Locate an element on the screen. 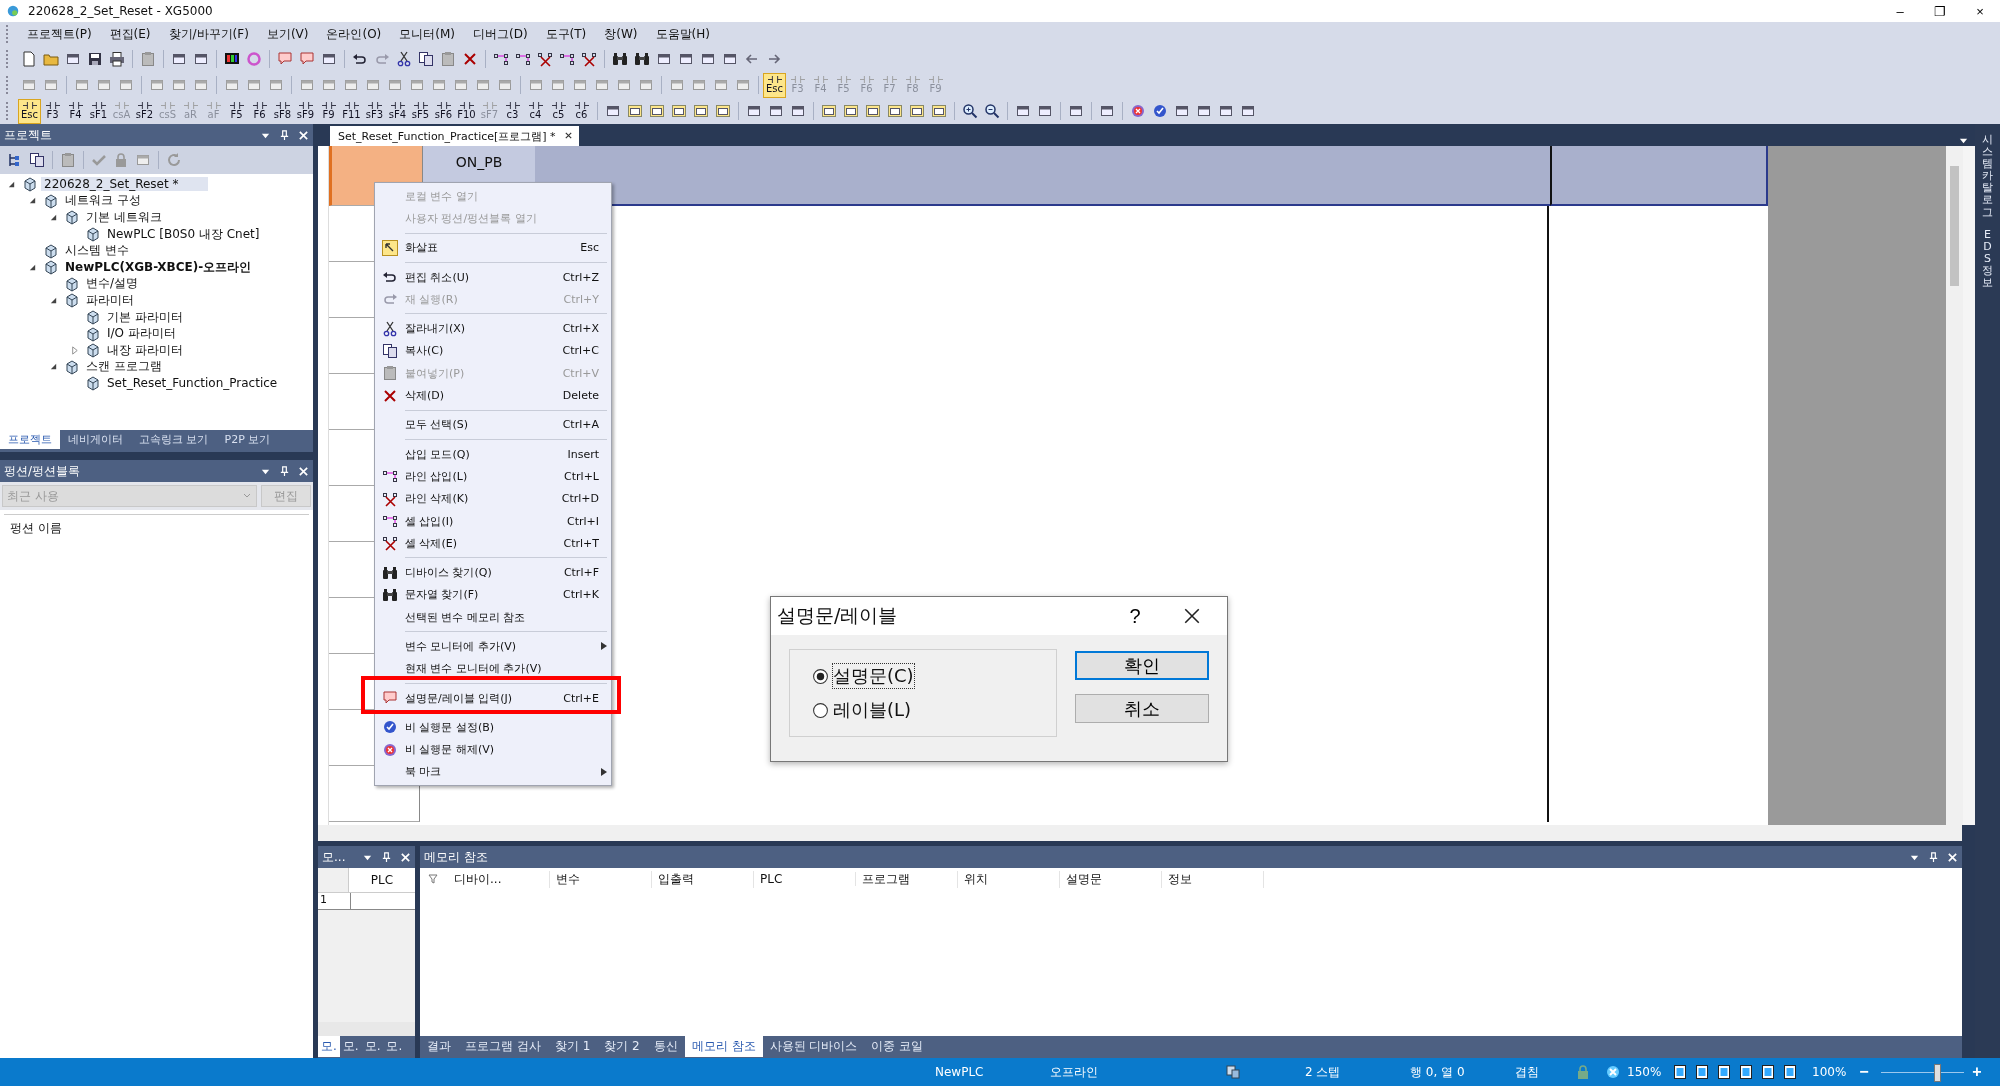 This screenshot has height=1086, width=2000. tree-item: 내장 파라미터 is located at coordinates (145, 350).